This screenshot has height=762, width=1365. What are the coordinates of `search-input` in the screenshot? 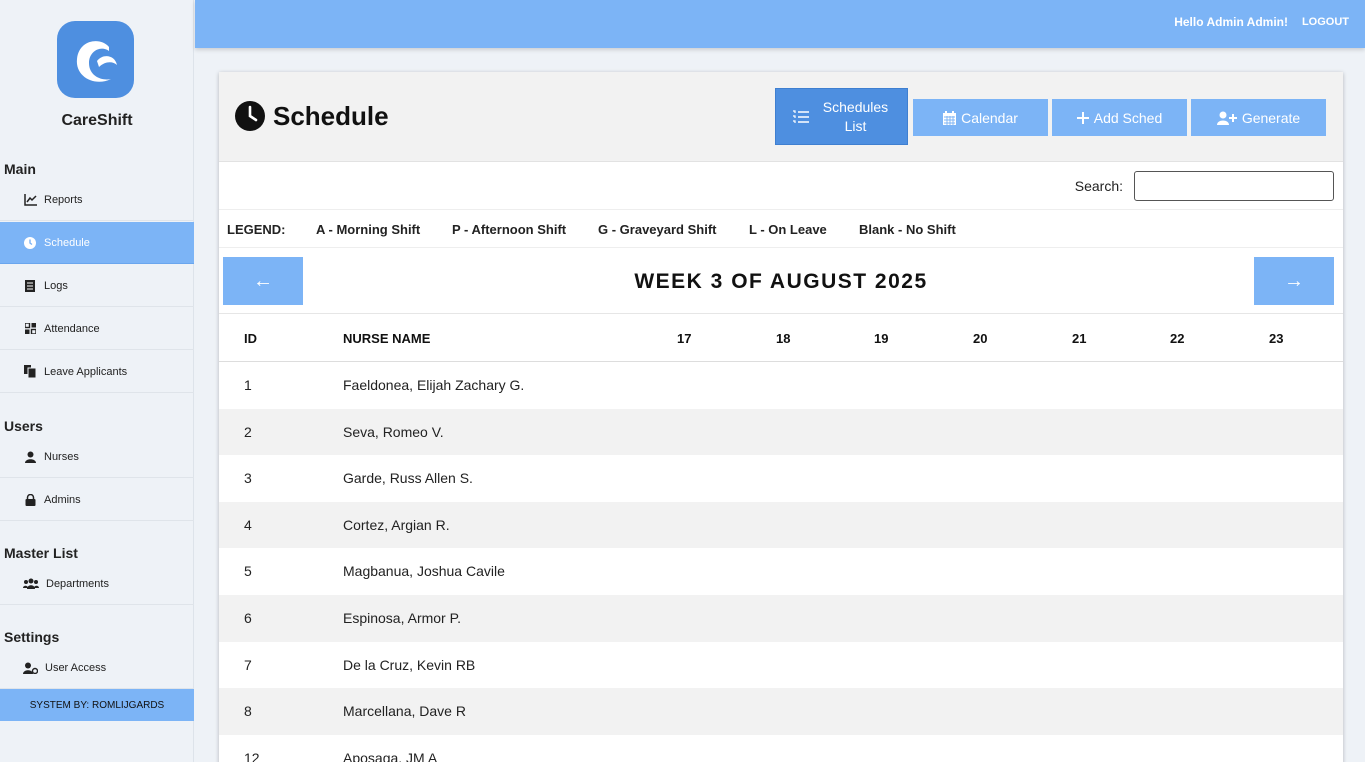 It's located at (1234, 186).